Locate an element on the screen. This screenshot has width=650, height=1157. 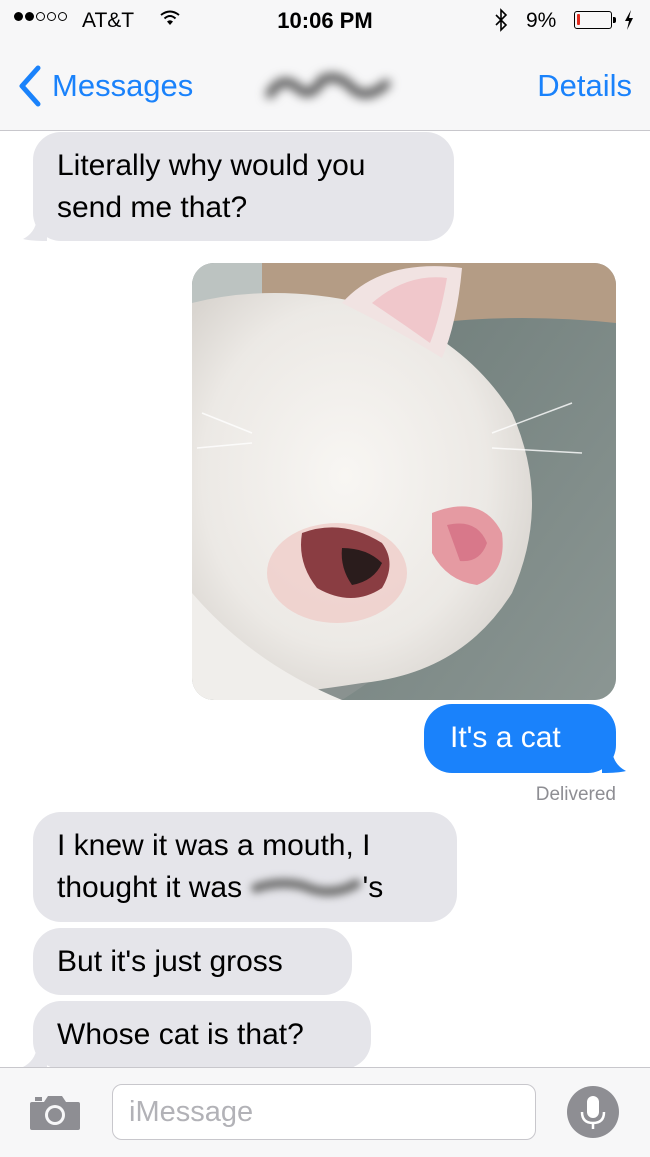
contact-name-redacted is located at coordinates (328, 86).